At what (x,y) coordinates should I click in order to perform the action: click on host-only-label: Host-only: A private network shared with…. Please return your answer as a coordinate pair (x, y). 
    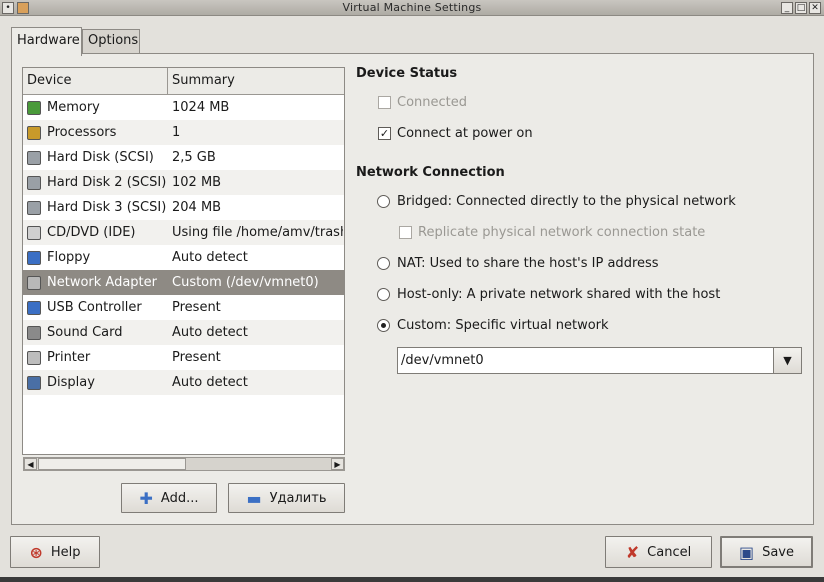
    Looking at the image, I should click on (559, 294).